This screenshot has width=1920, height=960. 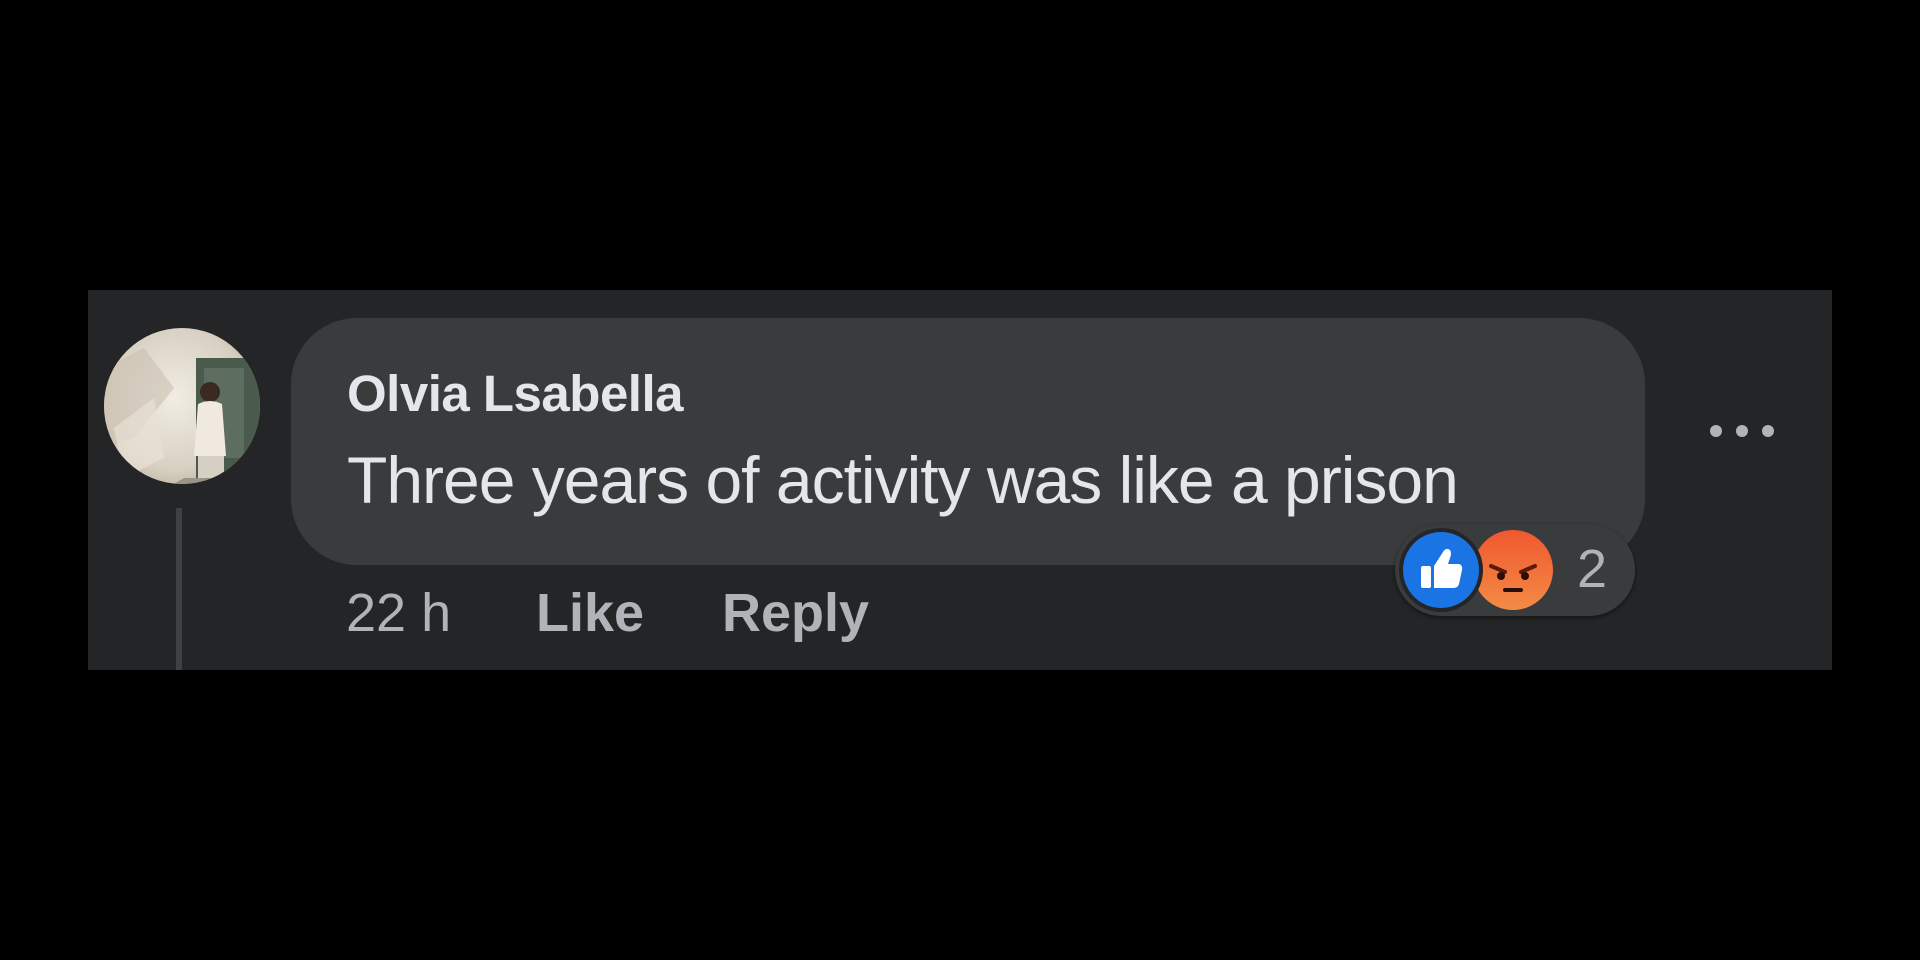 I want to click on avatar-photo-icon, so click(x=182, y=406).